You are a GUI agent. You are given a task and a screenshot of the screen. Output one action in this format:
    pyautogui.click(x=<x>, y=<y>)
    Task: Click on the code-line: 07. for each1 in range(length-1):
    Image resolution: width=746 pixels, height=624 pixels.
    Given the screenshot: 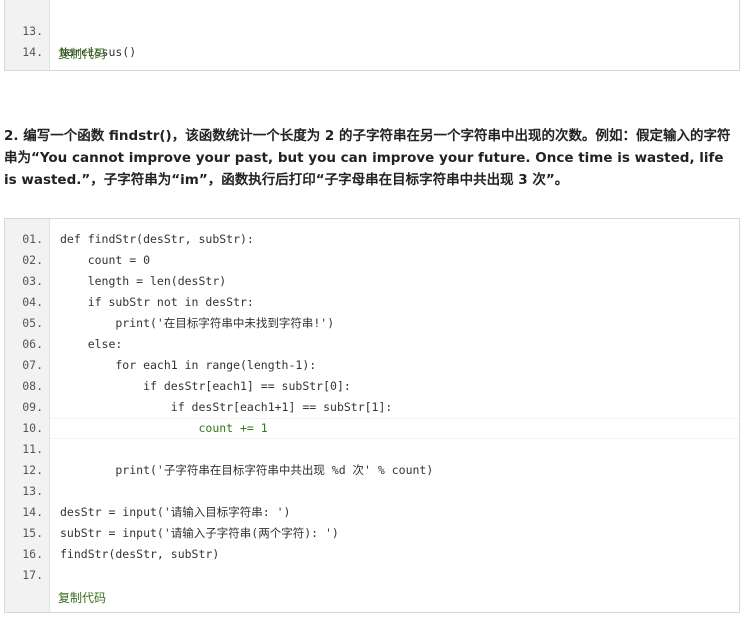 What is the action you would take?
    pyautogui.click(x=372, y=365)
    